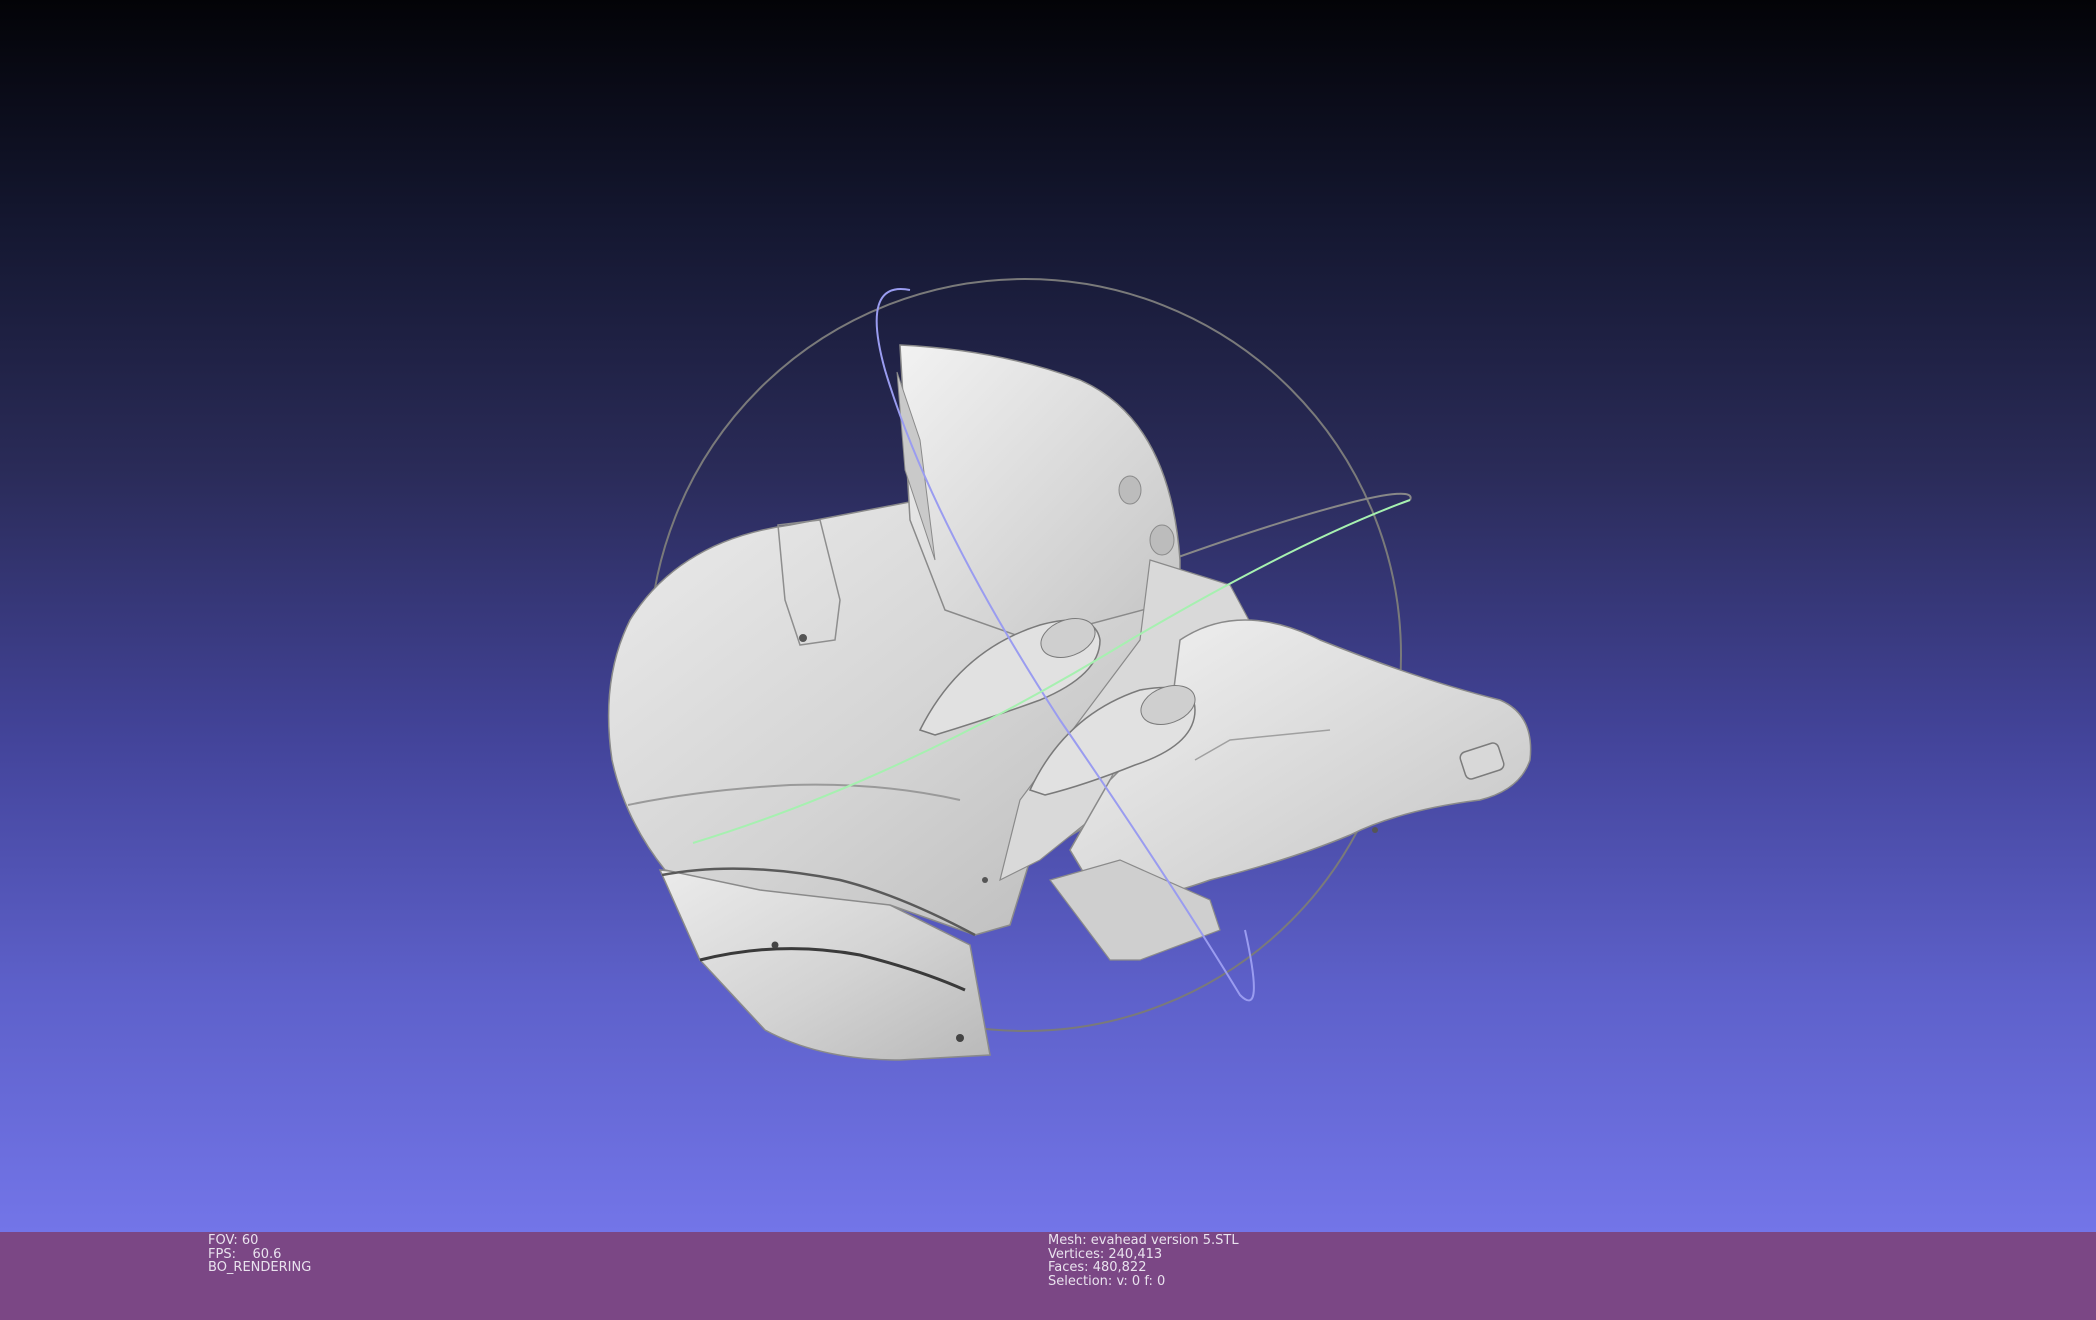 The image size is (2096, 1320). I want to click on render-info-panel: FOV: 60 FPS: 60.6 BO_RENDERING, so click(259, 1254).